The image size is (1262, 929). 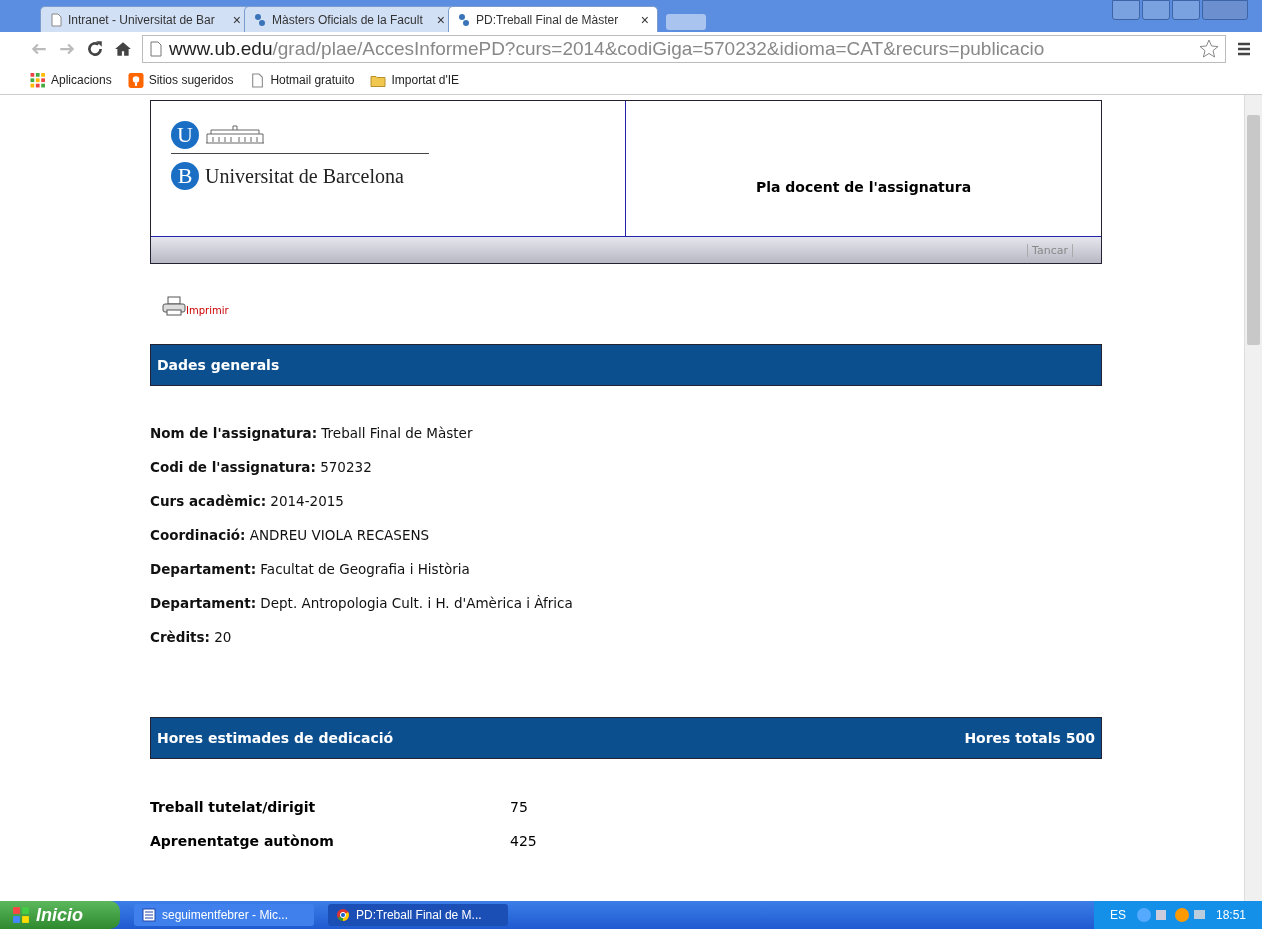 I want to click on page-heading: Pla docent de l'assignatura, so click(x=863, y=186).